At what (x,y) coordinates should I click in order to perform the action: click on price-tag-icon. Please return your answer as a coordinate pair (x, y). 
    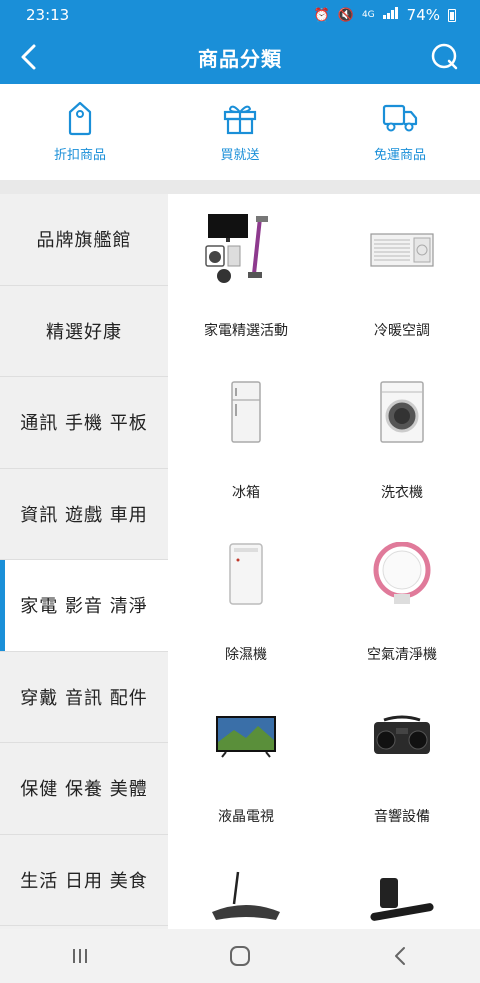
    Looking at the image, I should click on (80, 118).